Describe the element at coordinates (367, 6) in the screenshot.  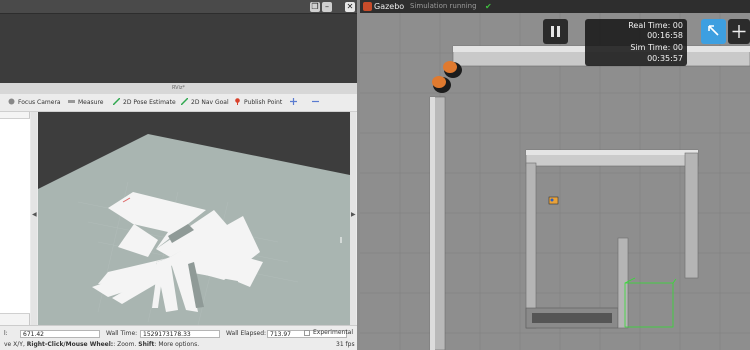
I see `gazebo-logo-icon` at that location.